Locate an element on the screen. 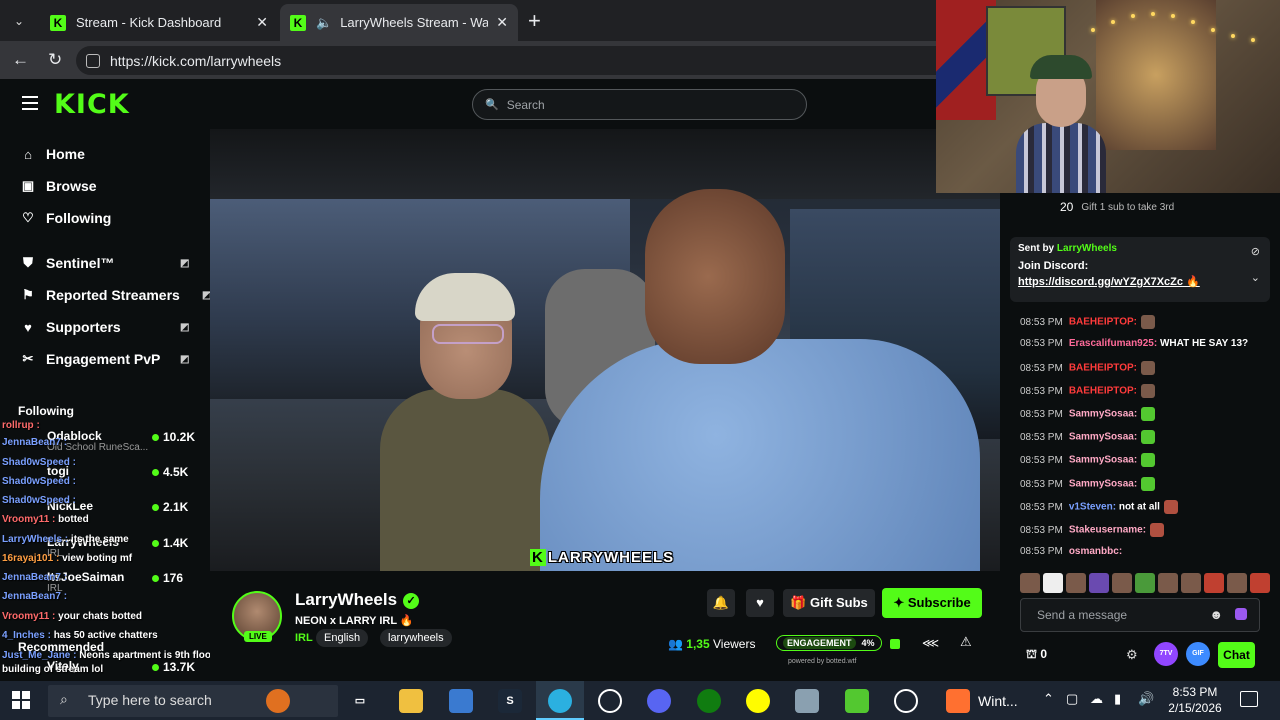 The width and height of the screenshot is (1280, 720). snapchat-icon is located at coordinates (758, 701).